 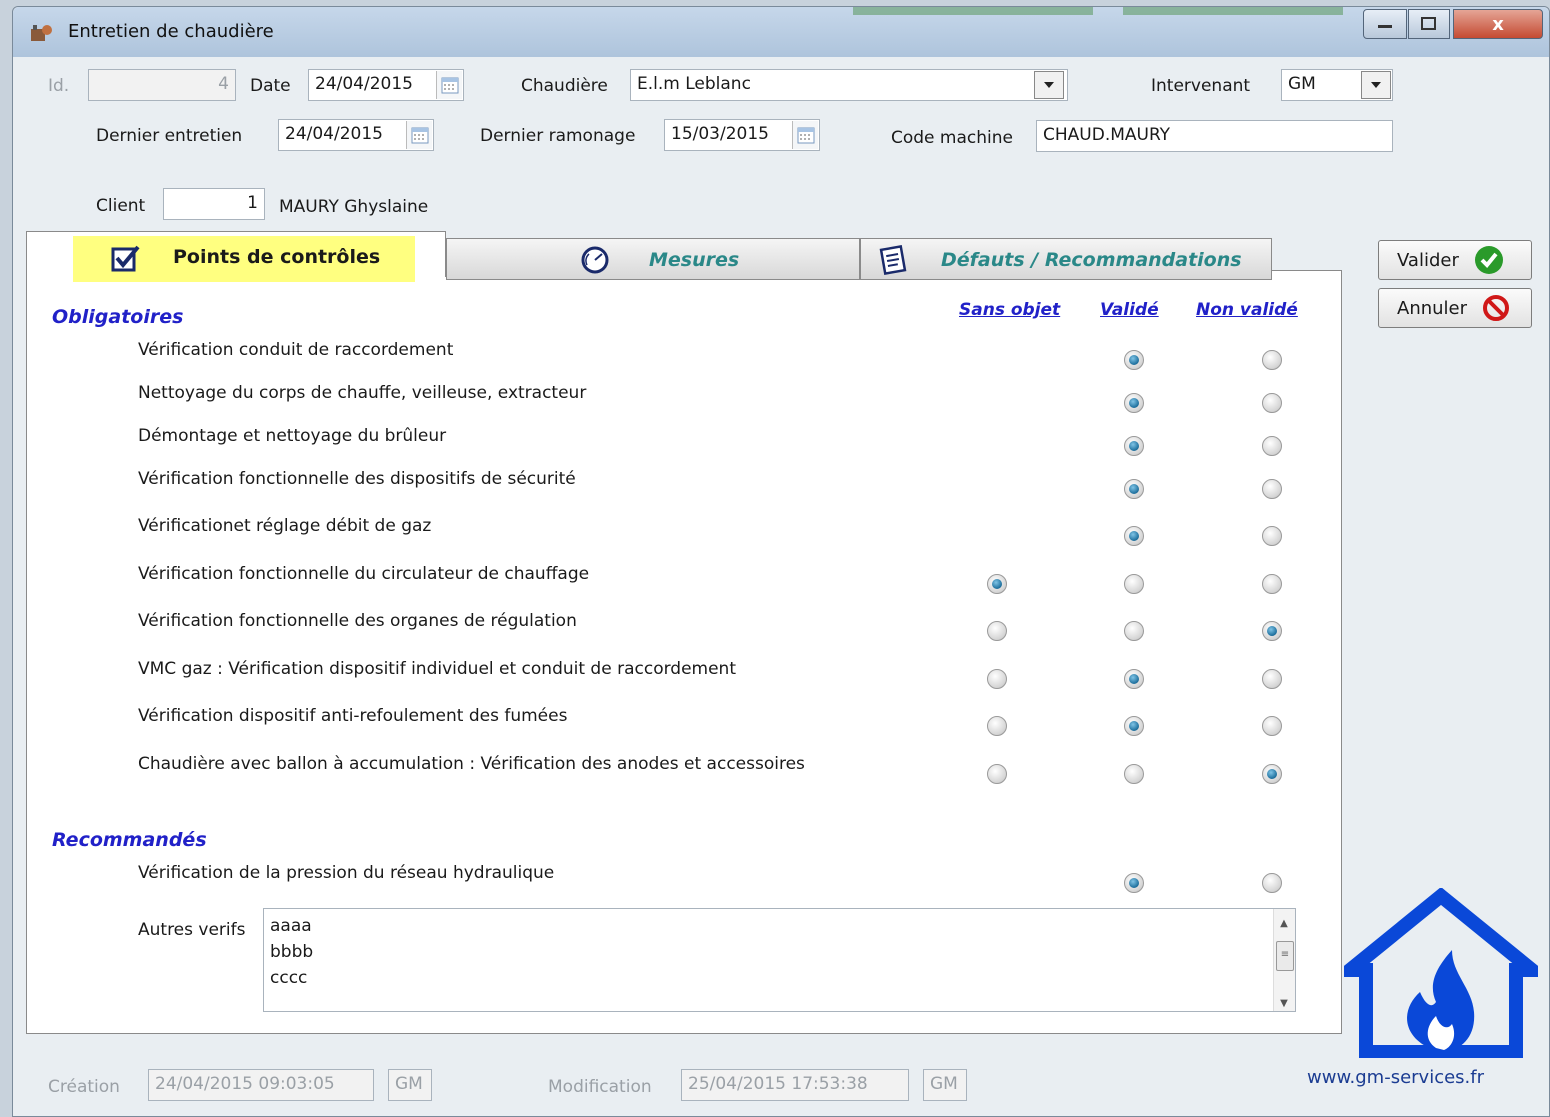 I want to click on autres-verifs-label: Autres verifs, so click(x=192, y=930).